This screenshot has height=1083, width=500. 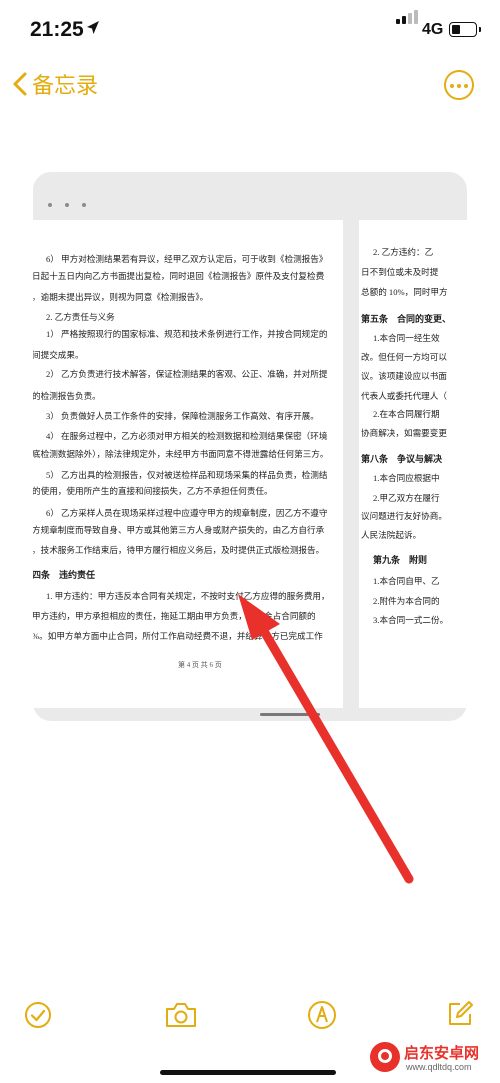 I want to click on site-watermark: 启东安卓网 www.qdltdq.com, so click(x=432, y=1060).